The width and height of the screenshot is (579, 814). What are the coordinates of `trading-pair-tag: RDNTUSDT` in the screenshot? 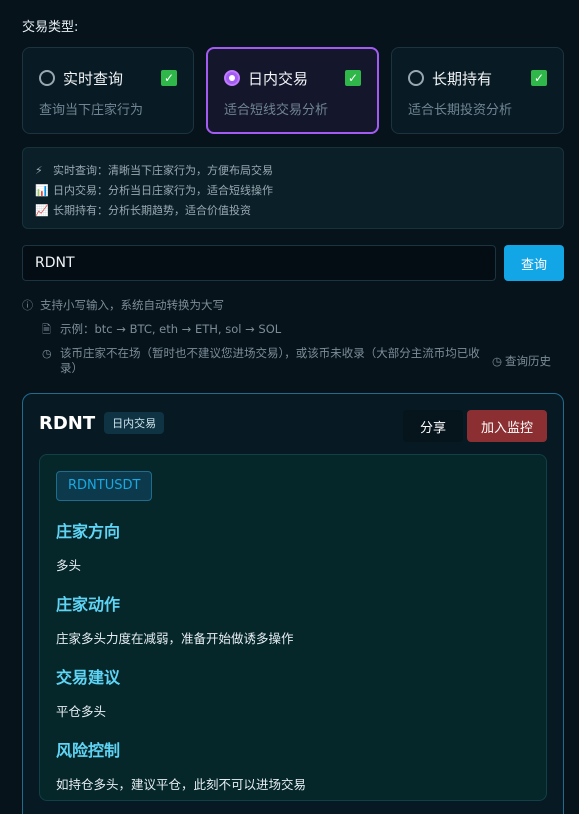 It's located at (104, 486).